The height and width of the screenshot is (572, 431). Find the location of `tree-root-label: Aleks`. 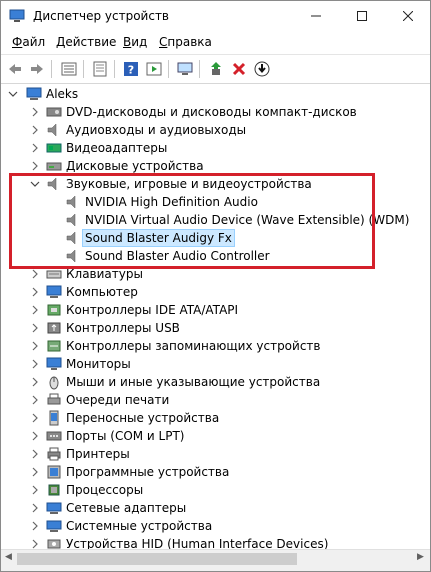

tree-root-label: Aleks is located at coordinates (62, 94).